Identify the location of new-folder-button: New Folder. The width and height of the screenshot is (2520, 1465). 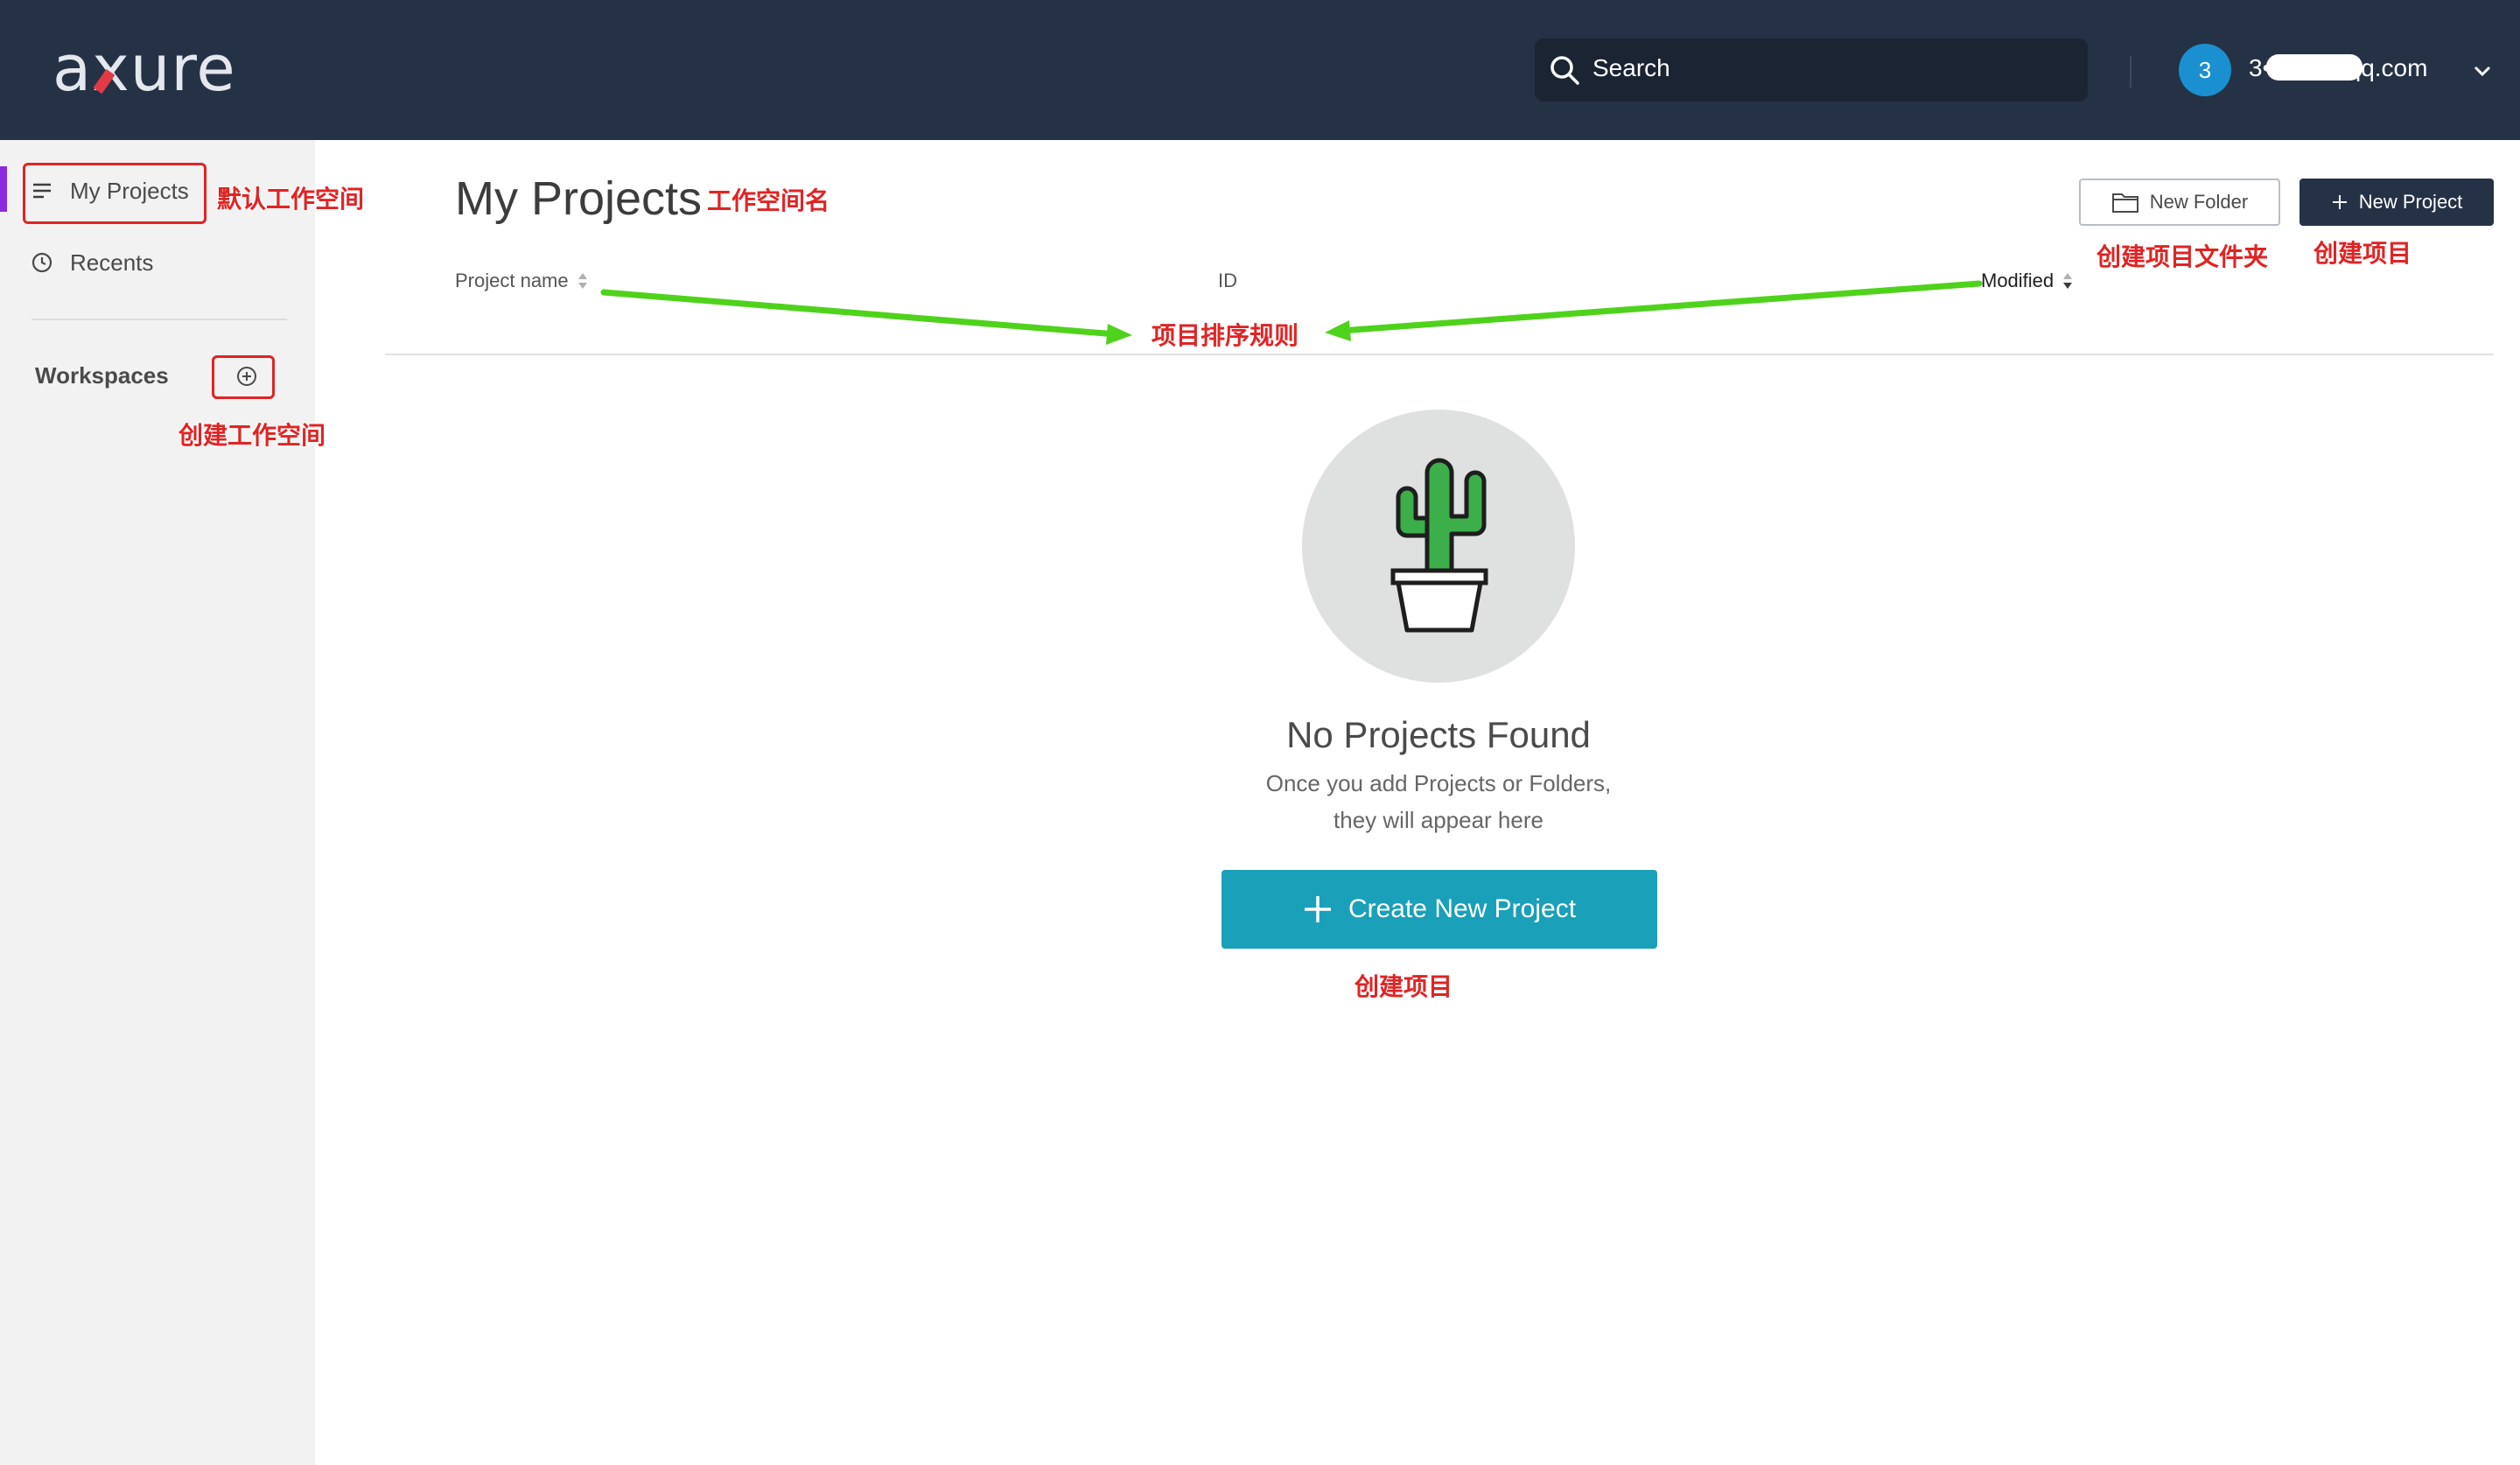
(2179, 202).